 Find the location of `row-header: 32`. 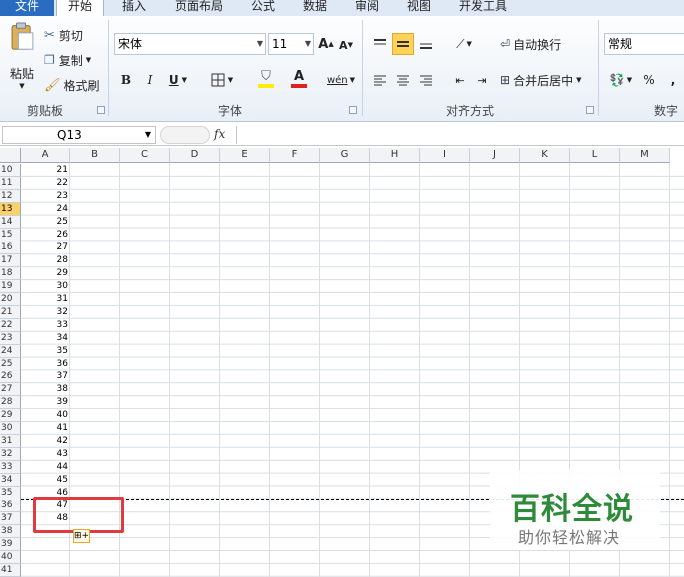

row-header: 32 is located at coordinates (10, 454).